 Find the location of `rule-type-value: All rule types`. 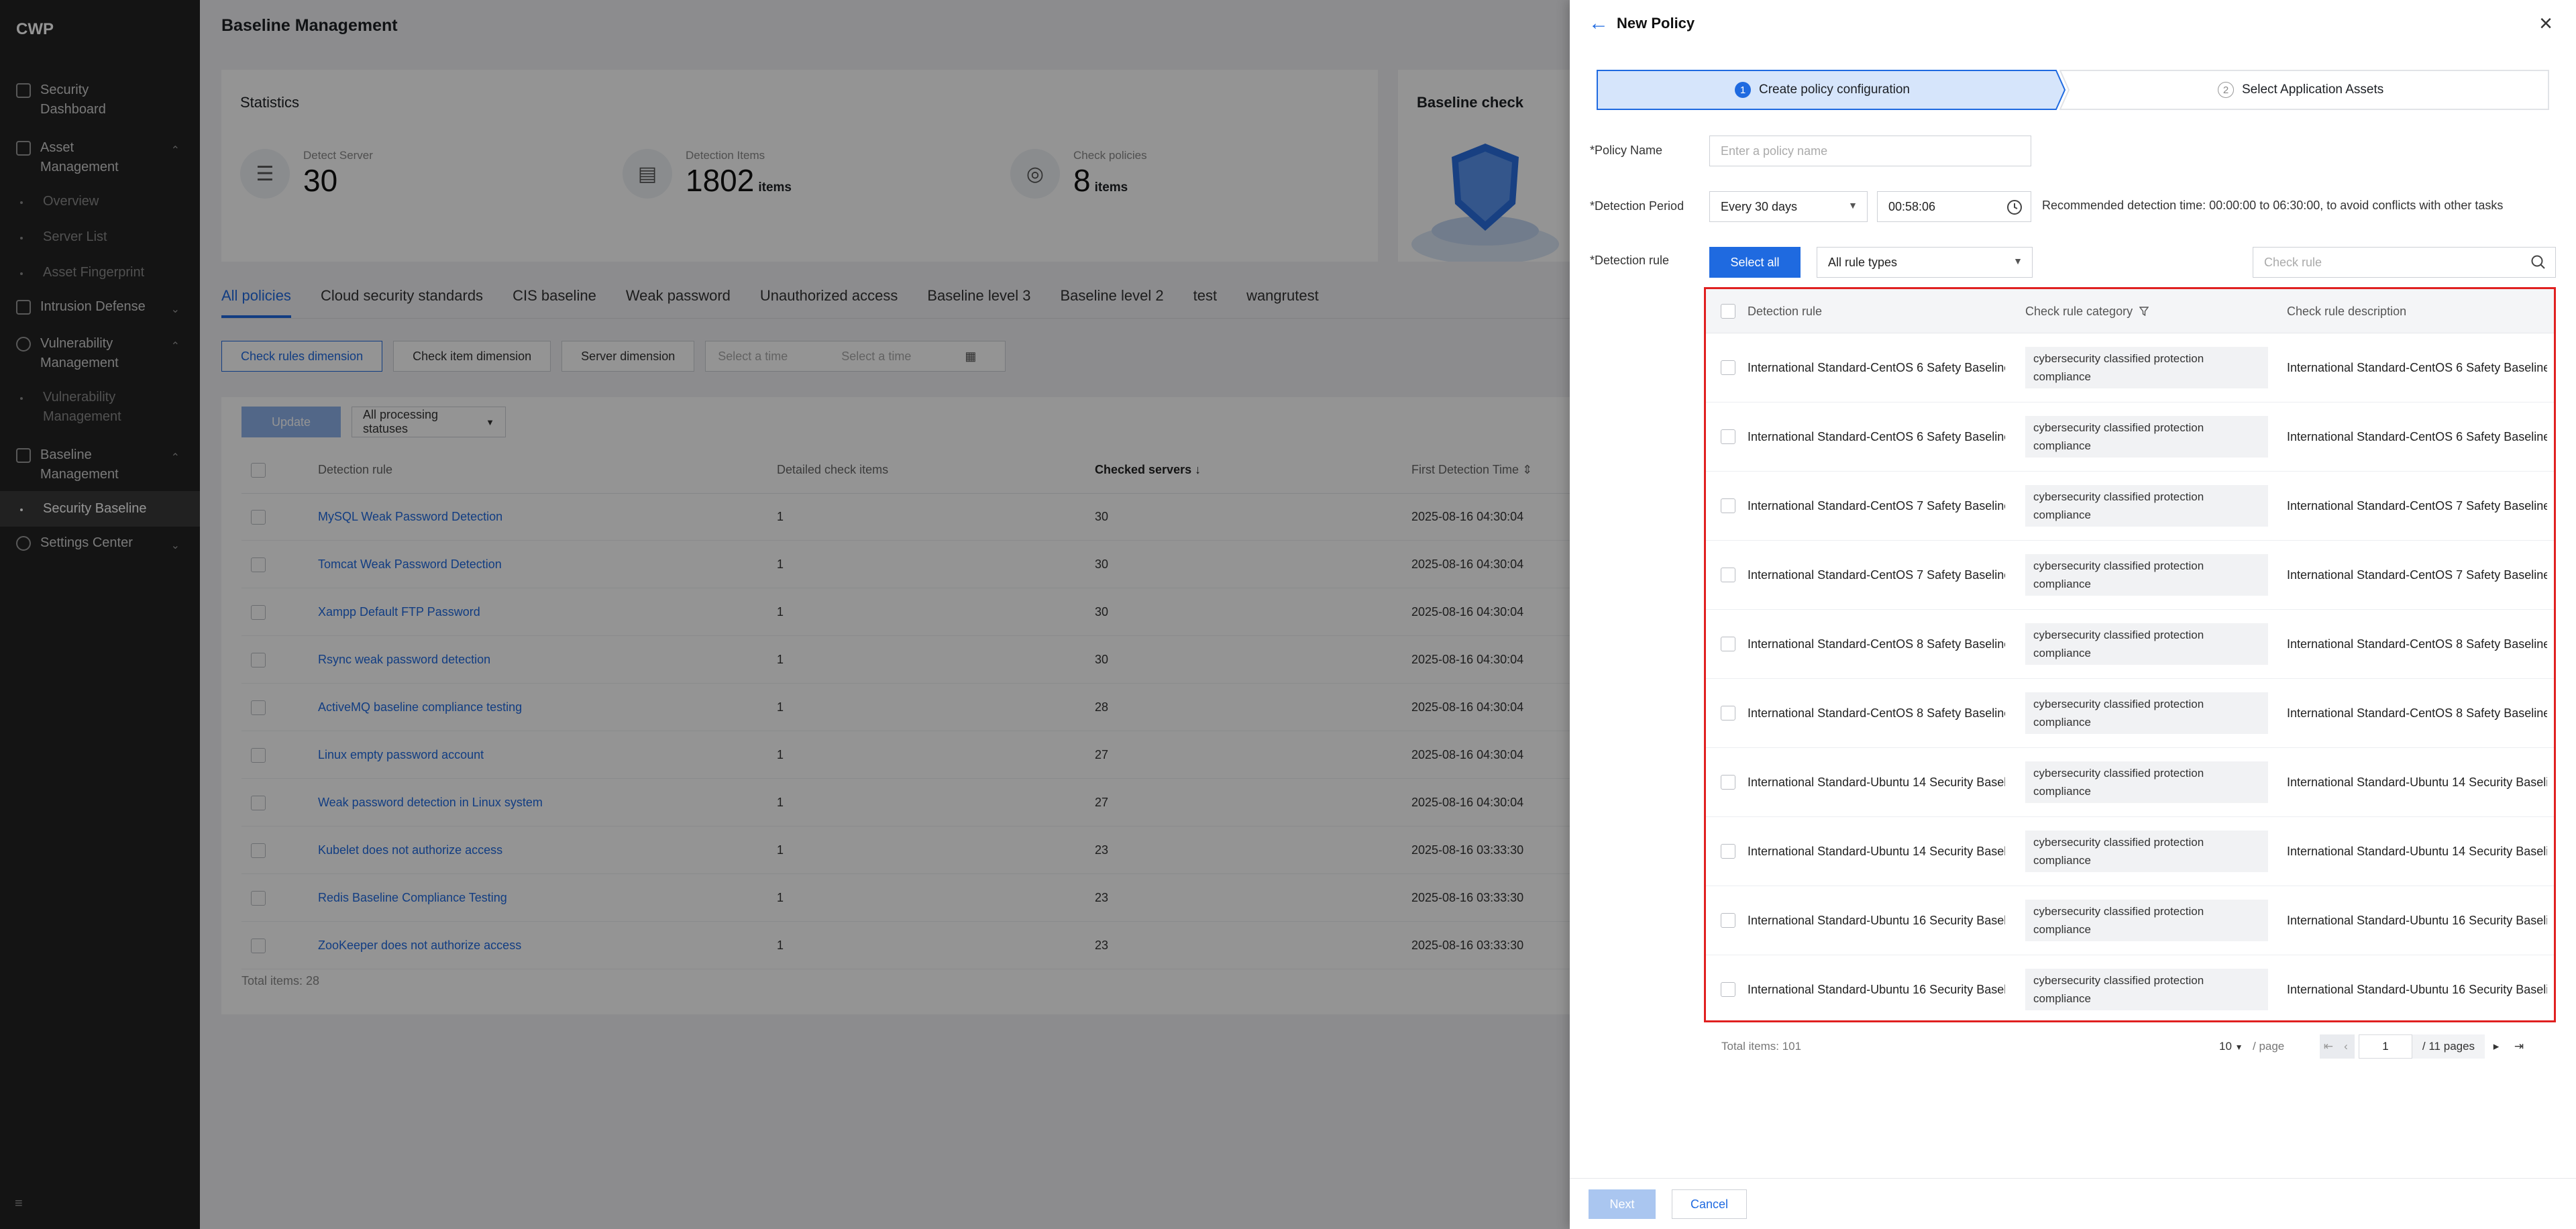

rule-type-value: All rule types is located at coordinates (1863, 262).